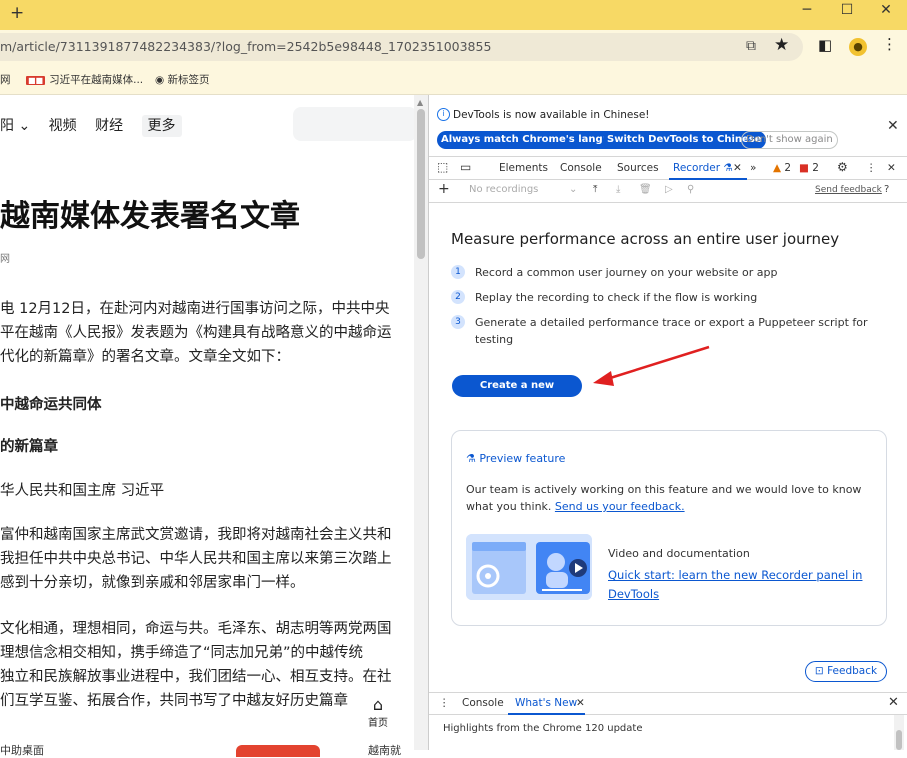  Describe the element at coordinates (581, 168) in the screenshot. I see `tab-console: Console` at that location.